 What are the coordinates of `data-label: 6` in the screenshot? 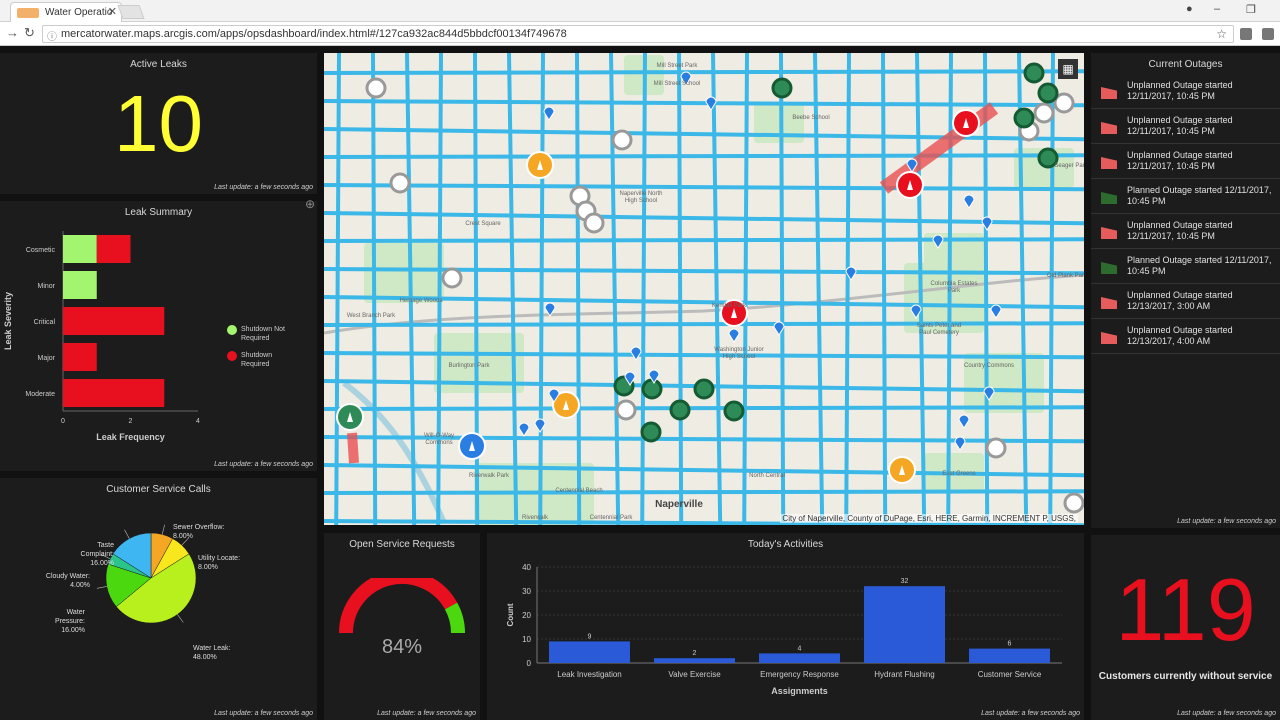 It's located at (1010, 644).